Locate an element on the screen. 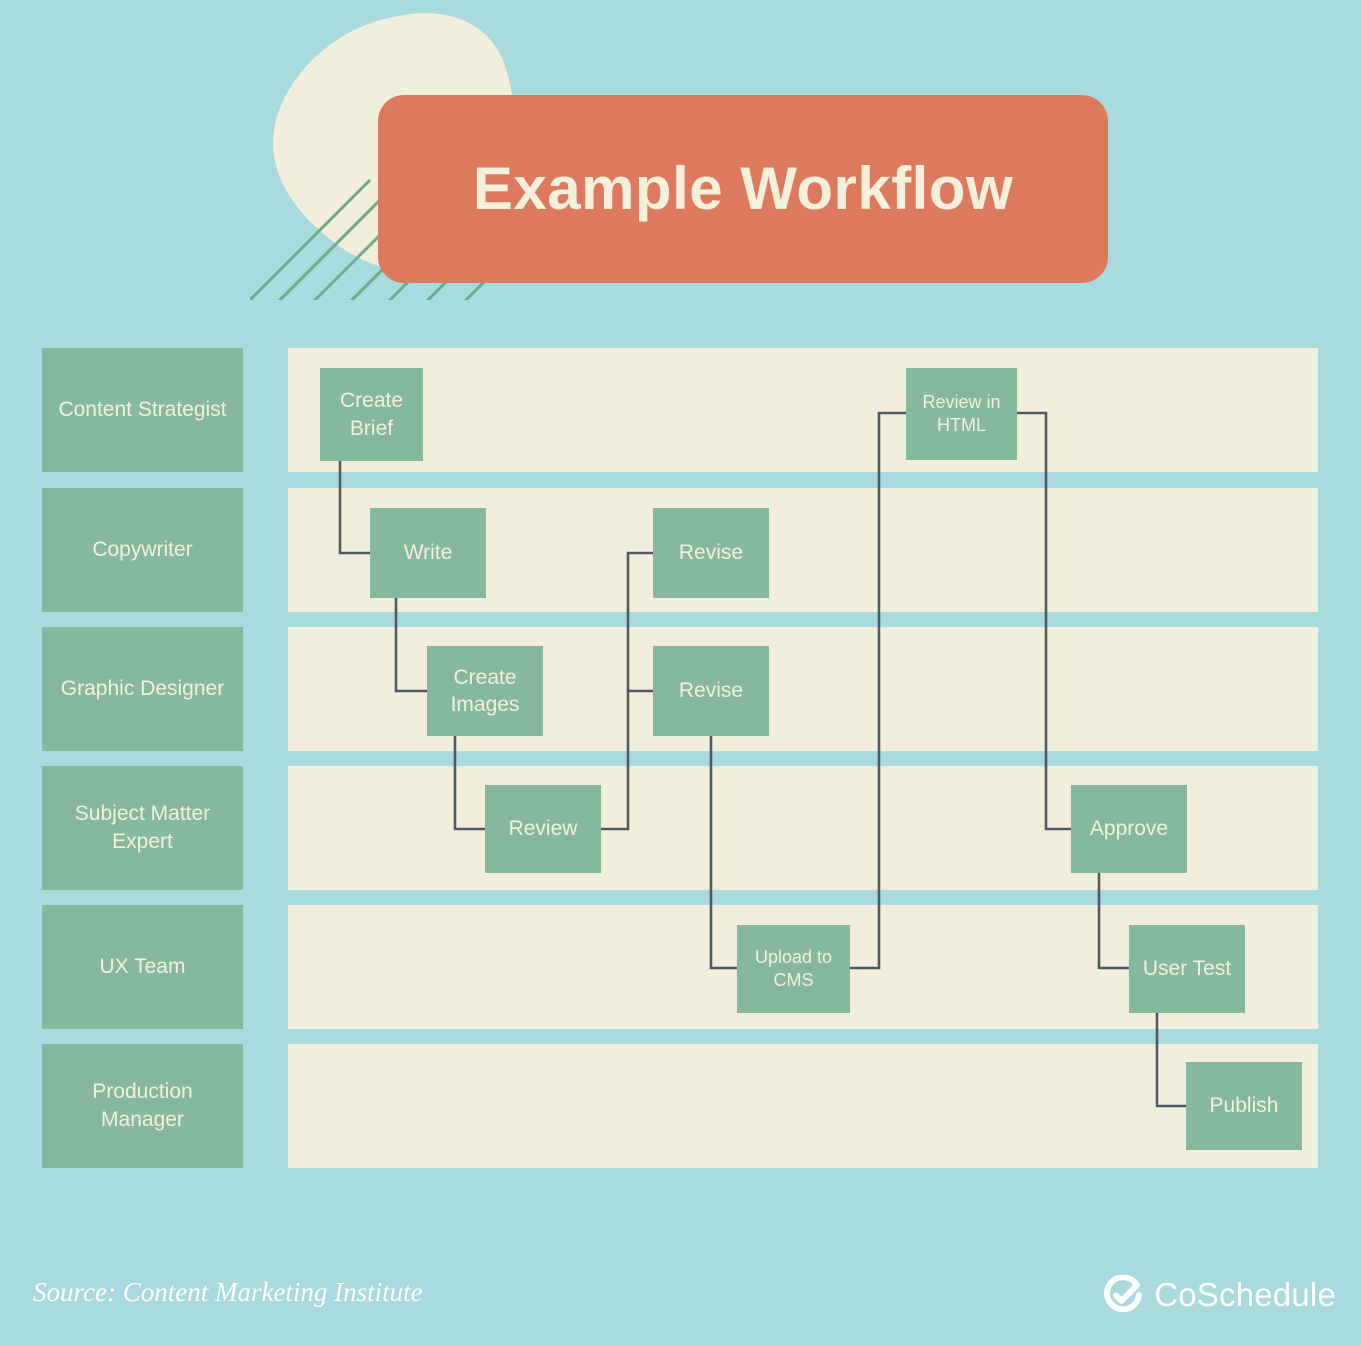 This screenshot has width=1361, height=1346. source-credit: Source: Content Marketing Institute is located at coordinates (228, 1292).